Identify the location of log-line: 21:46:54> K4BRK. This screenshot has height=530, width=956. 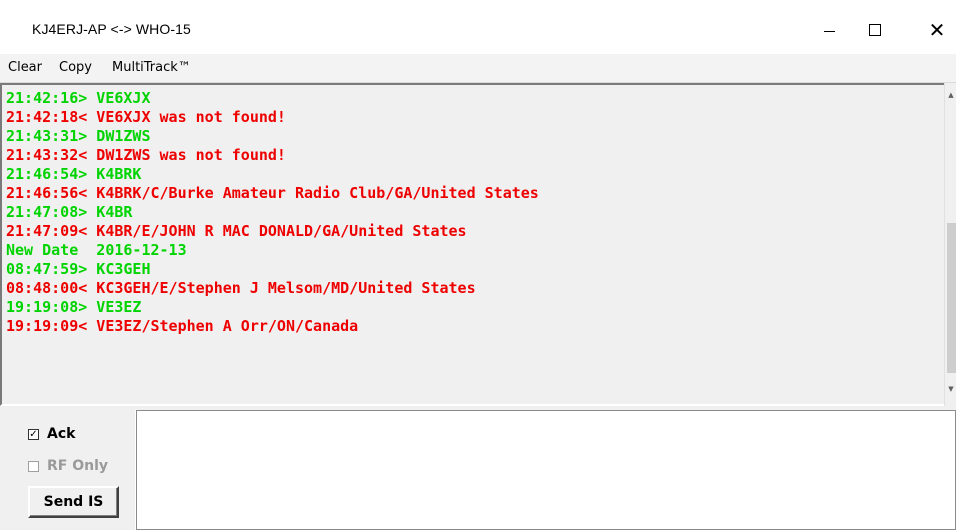
(74, 174).